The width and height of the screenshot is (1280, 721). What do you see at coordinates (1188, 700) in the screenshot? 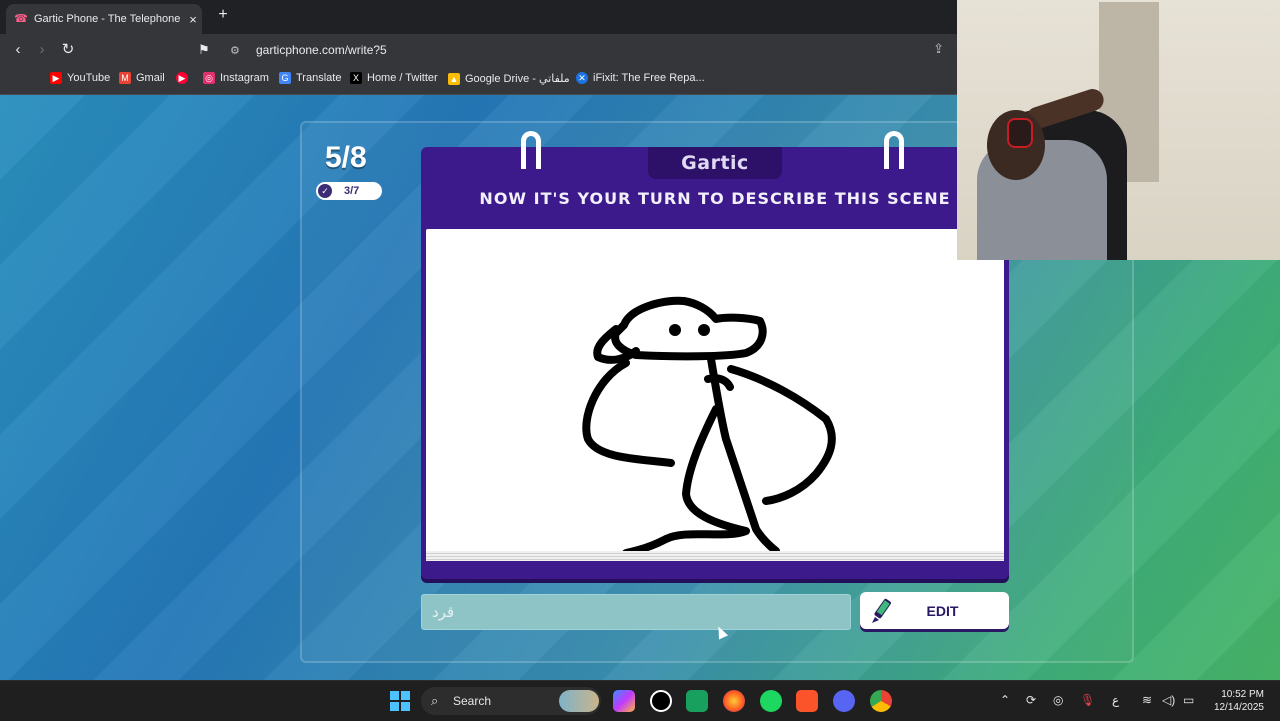
I see `battery-icon: ▭` at bounding box center [1188, 700].